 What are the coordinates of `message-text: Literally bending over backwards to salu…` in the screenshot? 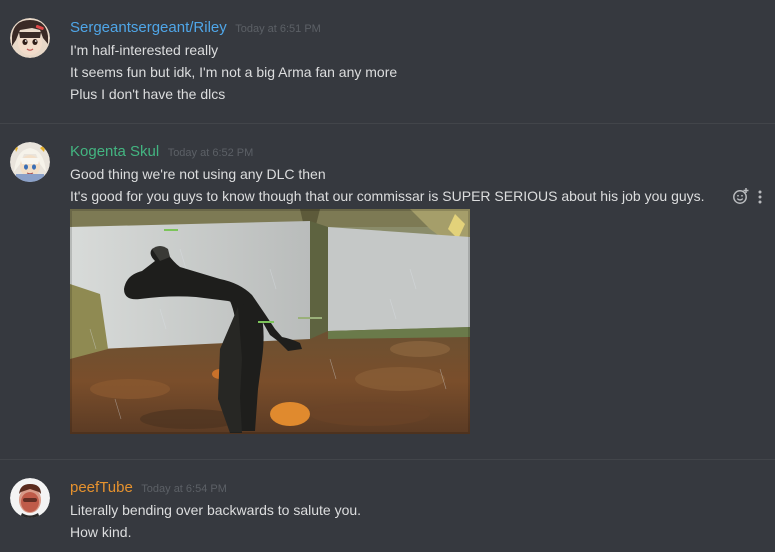 It's located at (216, 510).